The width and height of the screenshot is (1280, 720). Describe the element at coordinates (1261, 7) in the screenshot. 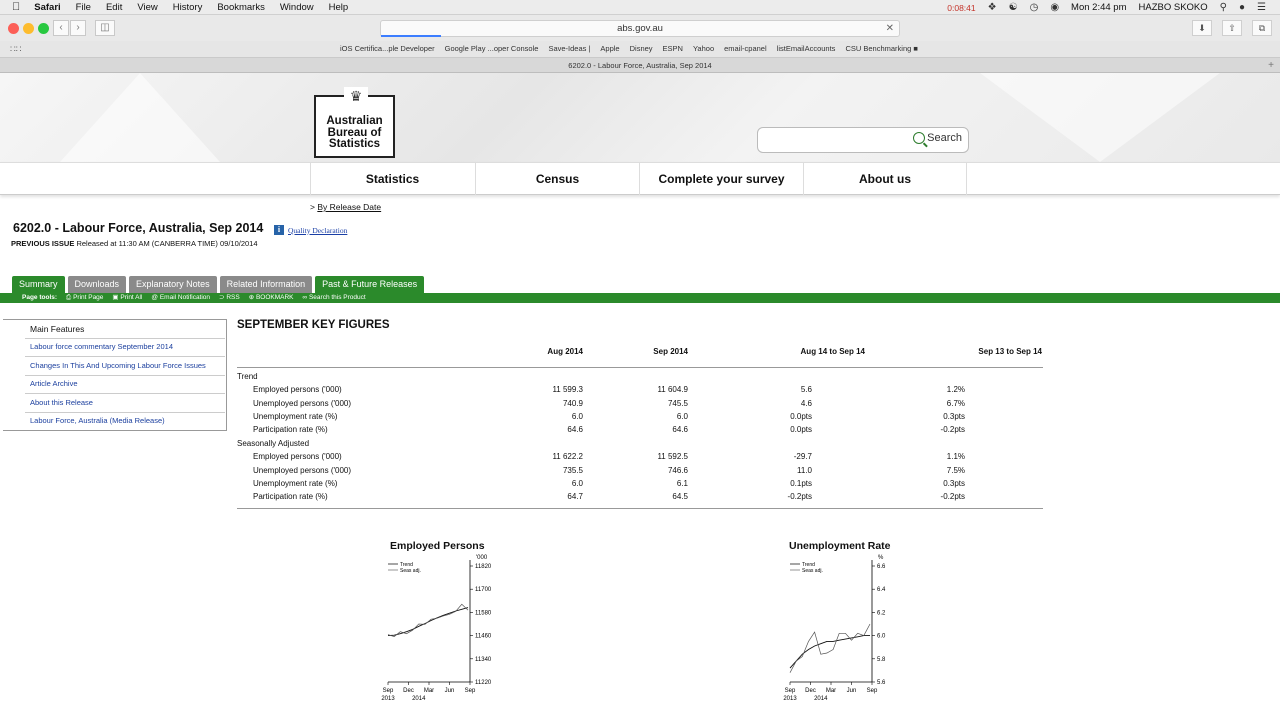

I see `notification-center-icon: ☰` at that location.